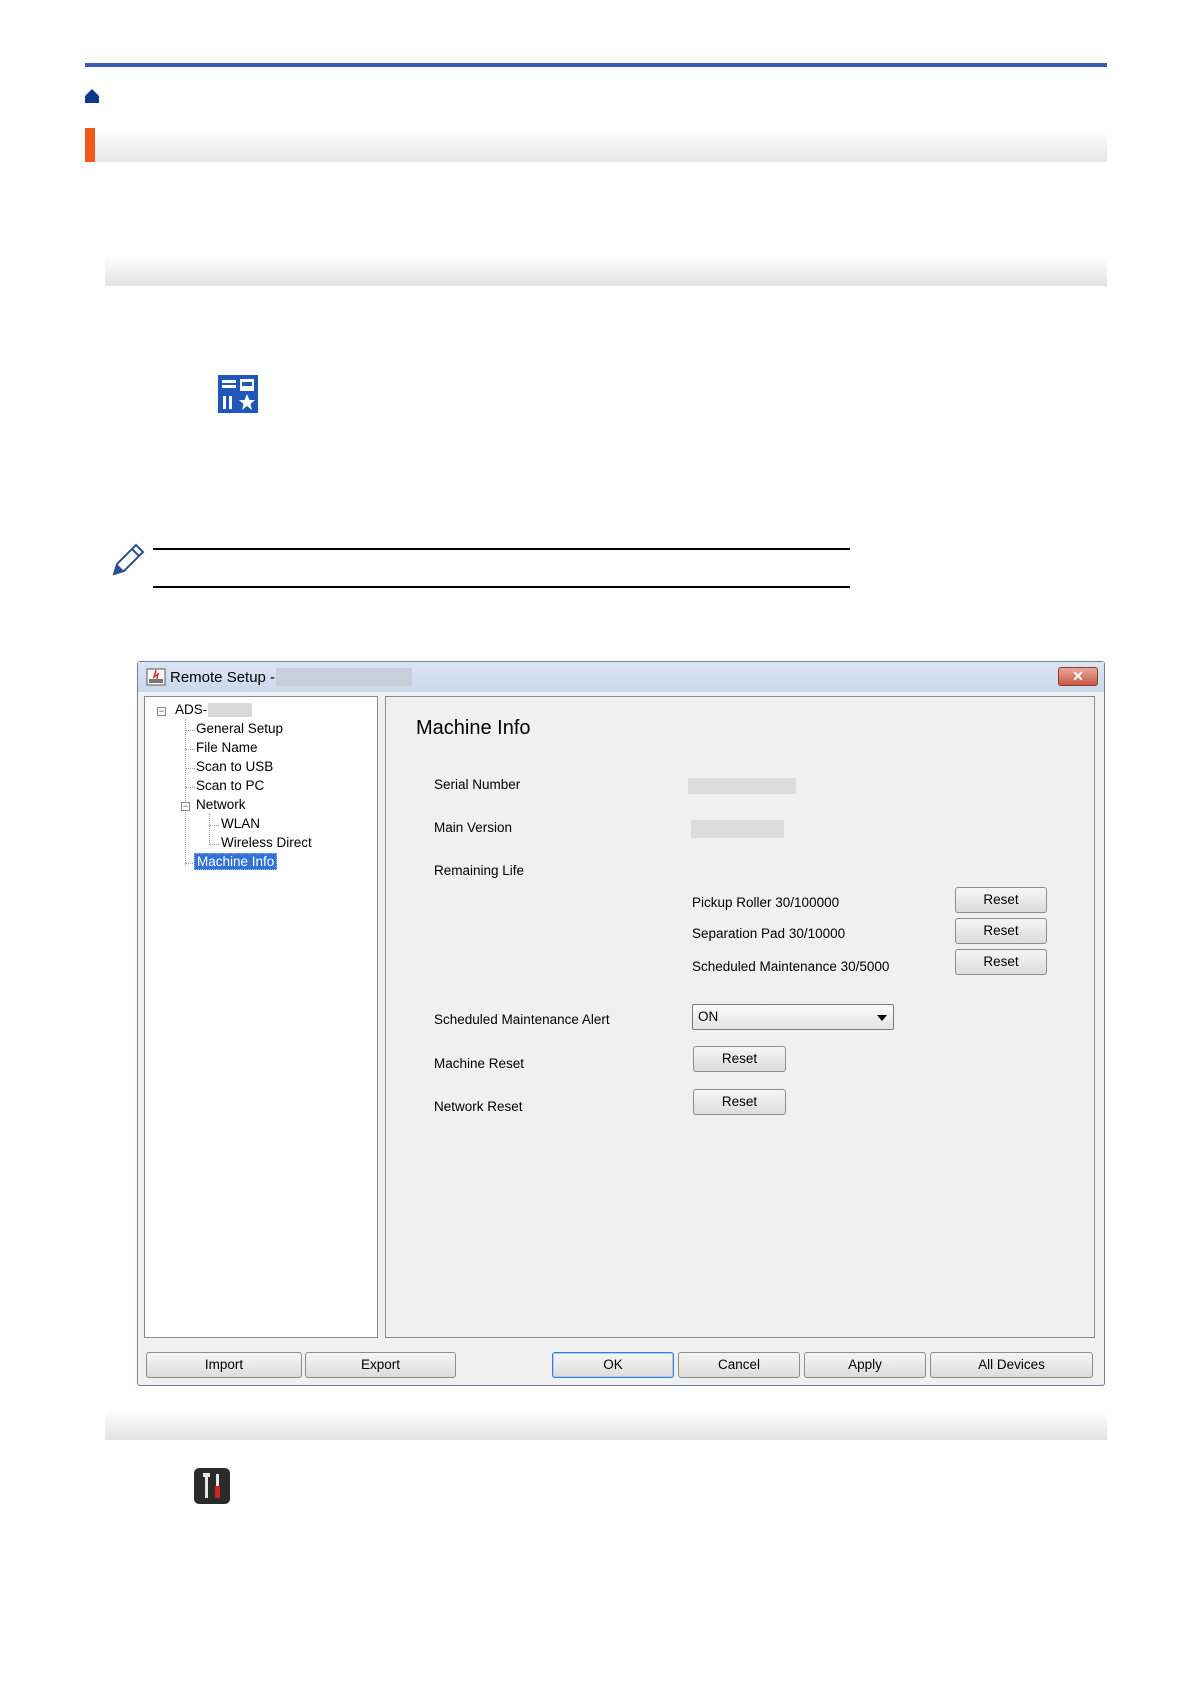 Image resolution: width=1192 pixels, height=1685 pixels. Describe the element at coordinates (596, 145) in the screenshot. I see `page-title-bar` at that location.